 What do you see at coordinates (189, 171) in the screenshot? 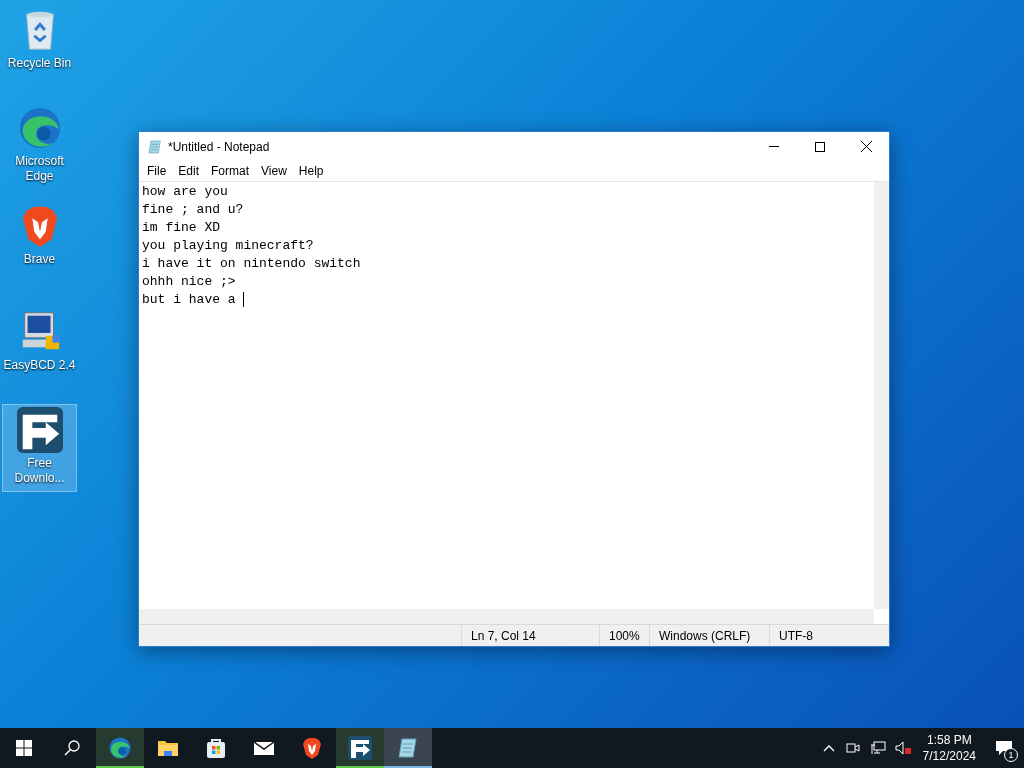
I see `menu-item: Edit` at bounding box center [189, 171].